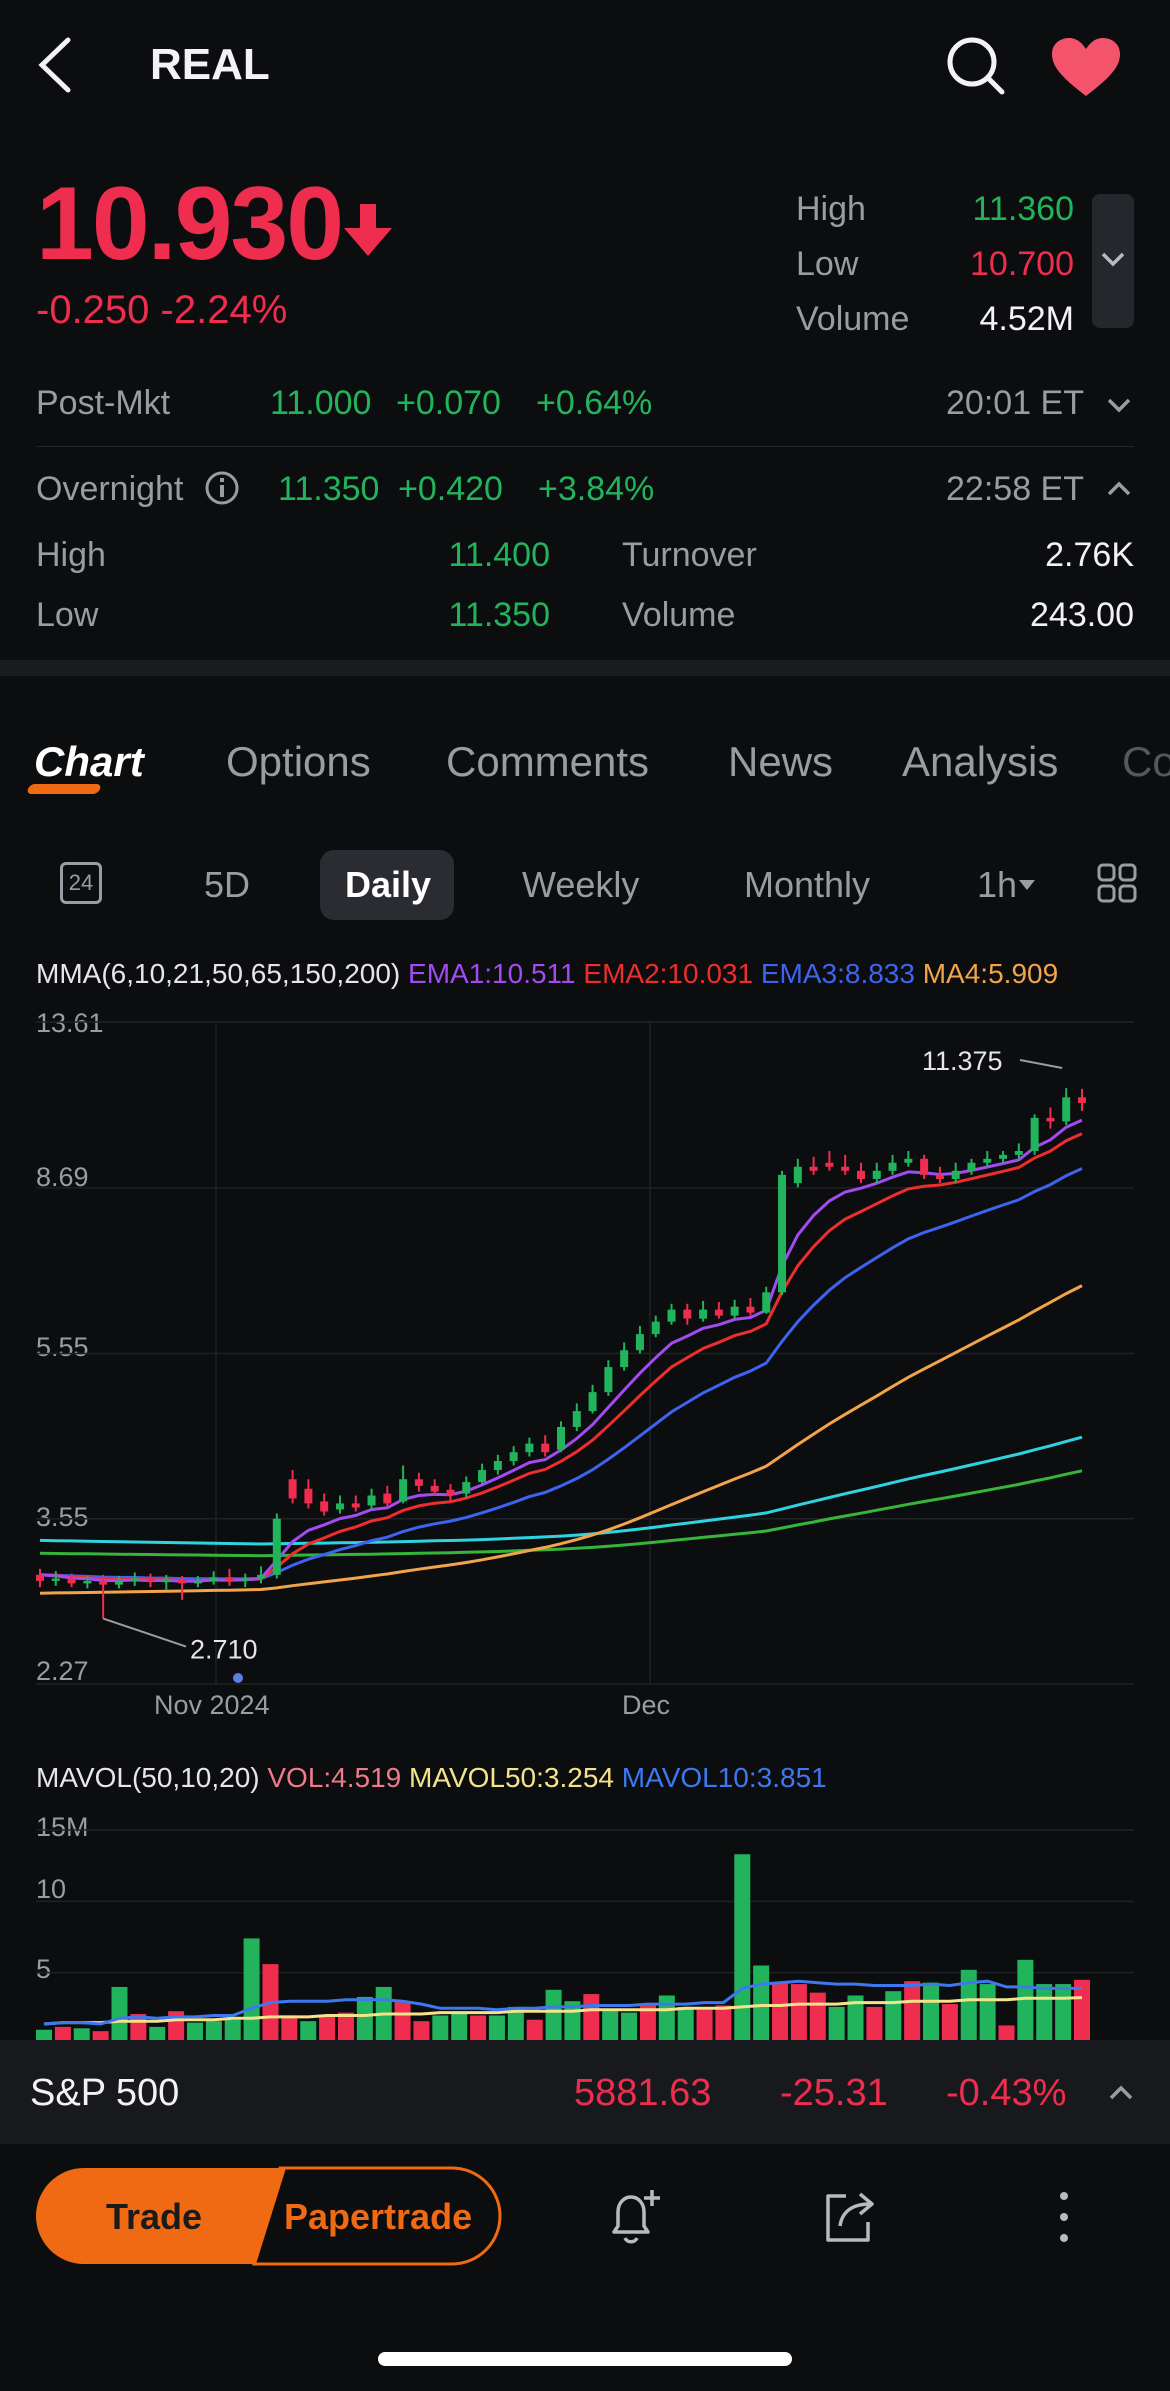  Describe the element at coordinates (1015, 489) in the screenshot. I see `overnight-time: 22:58 ET` at that location.